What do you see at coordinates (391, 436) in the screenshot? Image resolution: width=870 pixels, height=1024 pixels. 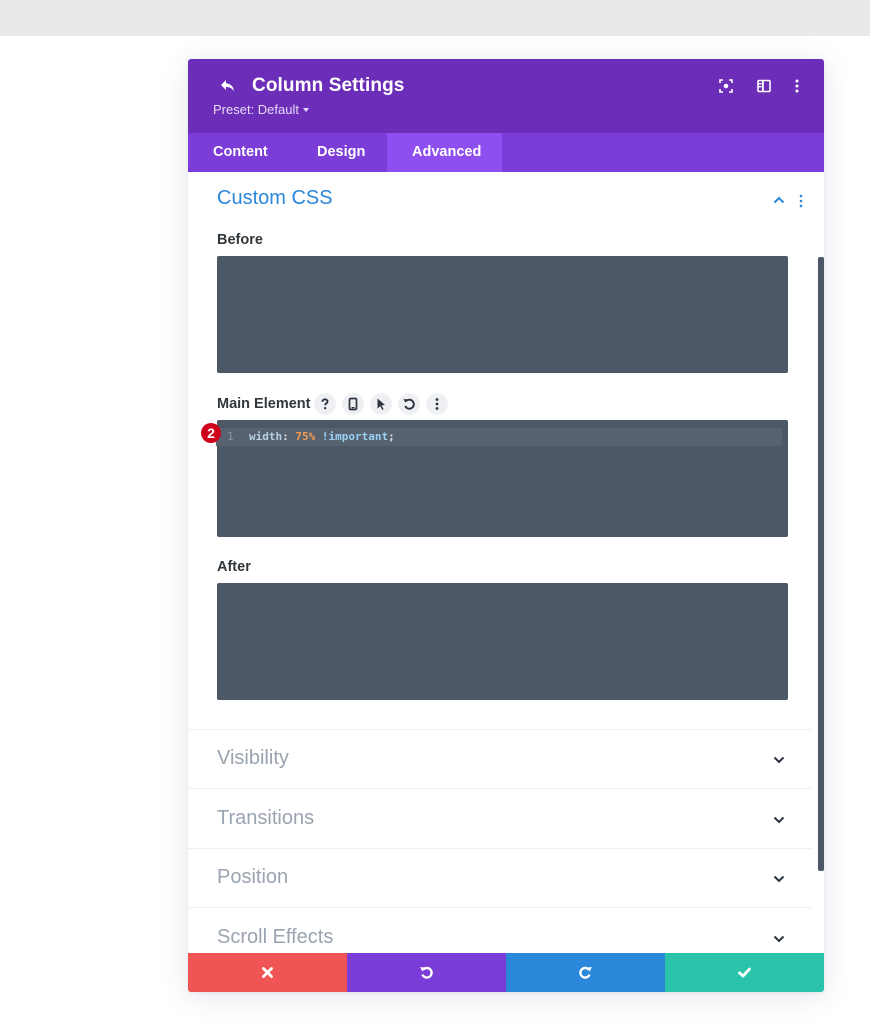 I see `css-semicolon: ;` at bounding box center [391, 436].